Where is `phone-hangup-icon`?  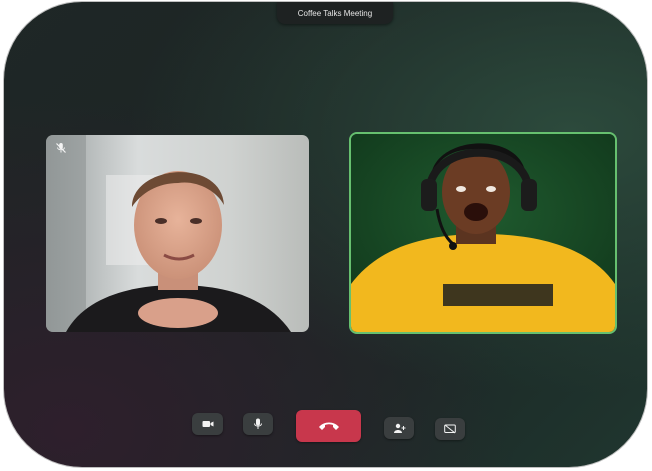
phone-hangup-icon is located at coordinates (328, 426).